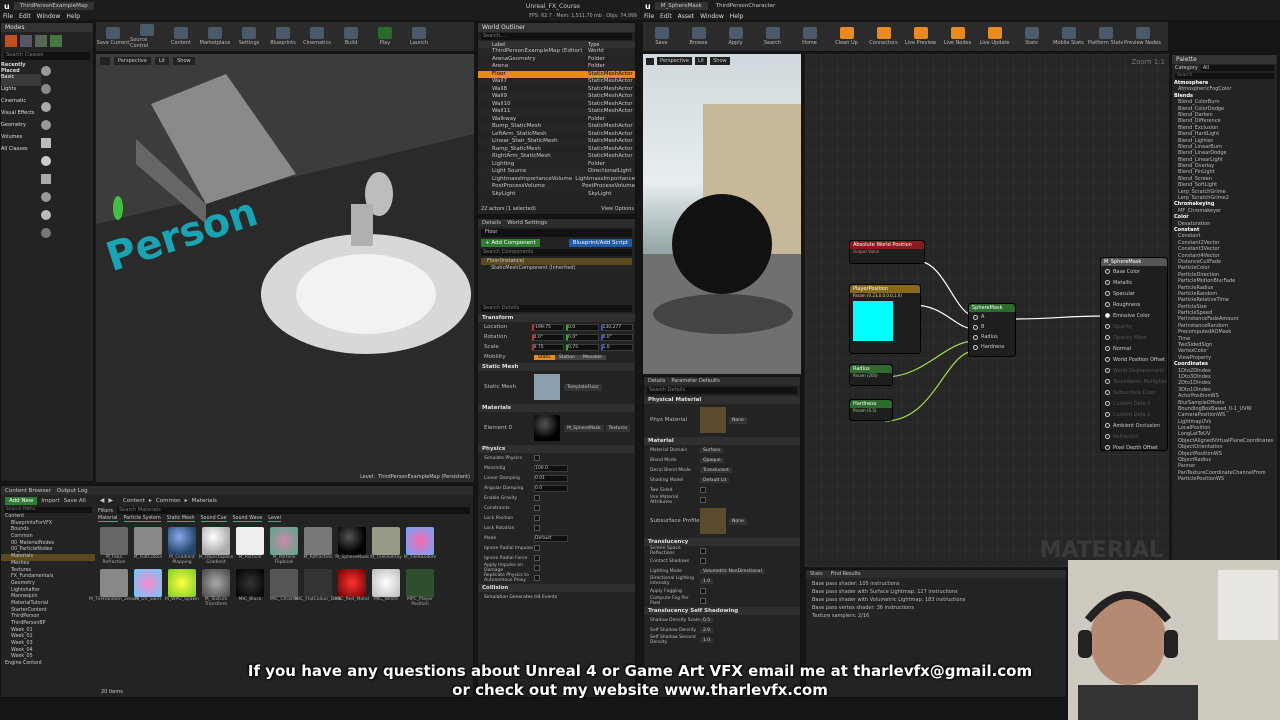  What do you see at coordinates (547, 387) in the screenshot?
I see `mesh-thumbnail` at bounding box center [547, 387].